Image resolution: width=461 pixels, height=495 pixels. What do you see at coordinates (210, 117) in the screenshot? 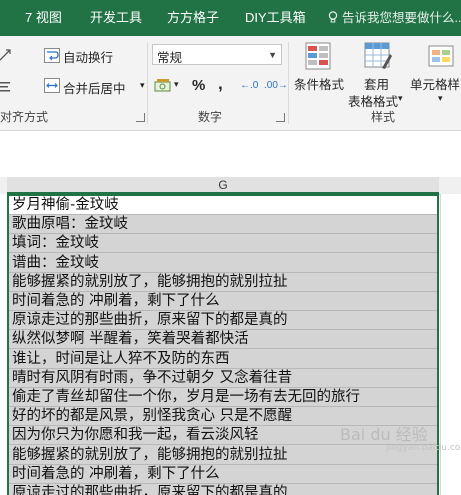
I see `number-group-label: 数字` at bounding box center [210, 117].